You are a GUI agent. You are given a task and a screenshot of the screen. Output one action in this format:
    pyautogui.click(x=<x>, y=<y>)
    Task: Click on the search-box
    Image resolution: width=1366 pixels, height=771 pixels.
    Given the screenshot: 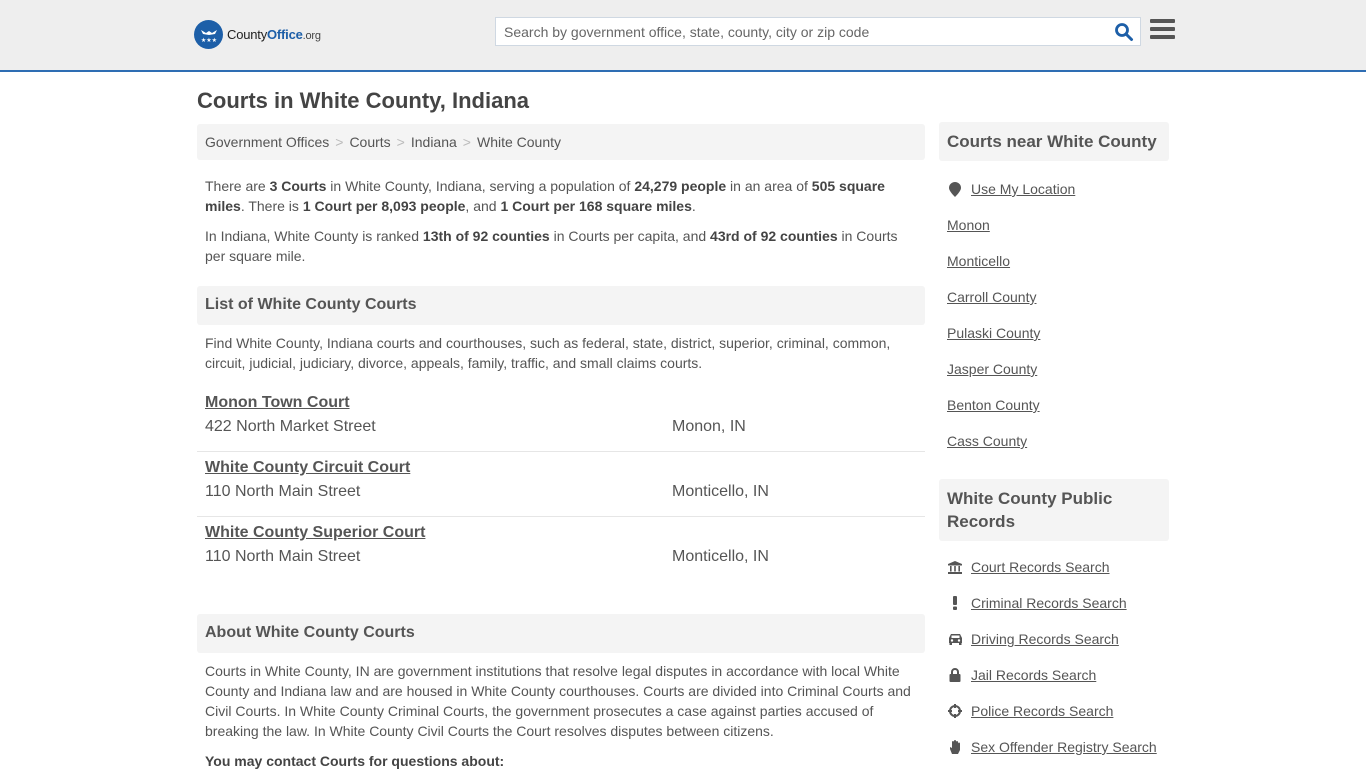 What is the action you would take?
    pyautogui.click(x=818, y=31)
    